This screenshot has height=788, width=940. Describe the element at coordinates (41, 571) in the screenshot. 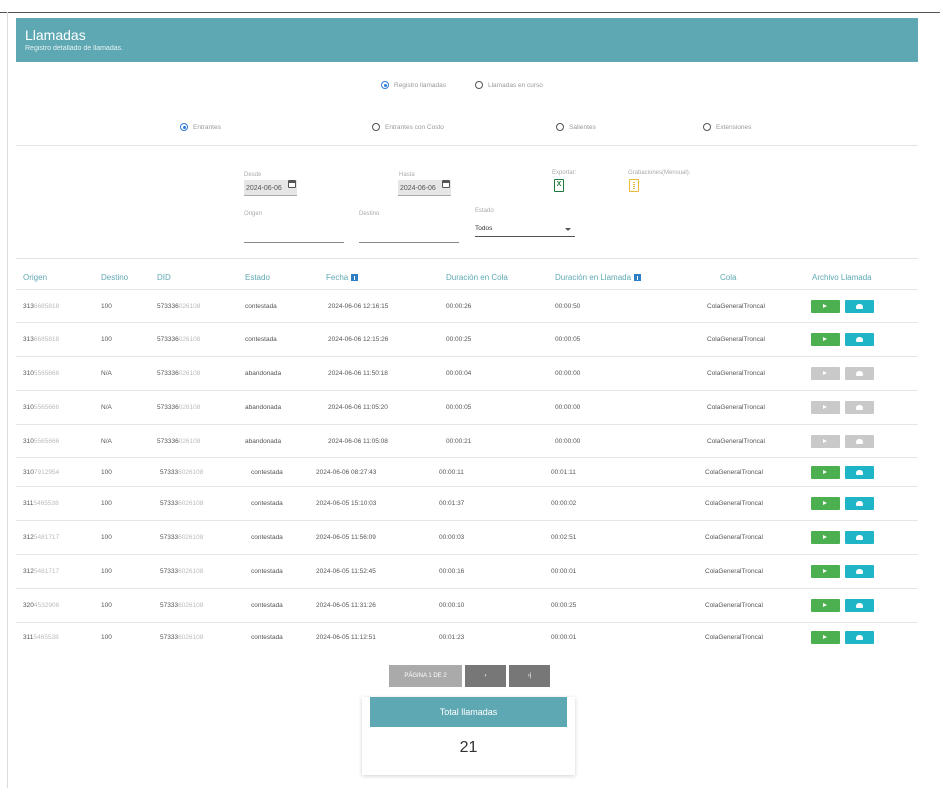

I see `cell-origen: 3125481717` at that location.